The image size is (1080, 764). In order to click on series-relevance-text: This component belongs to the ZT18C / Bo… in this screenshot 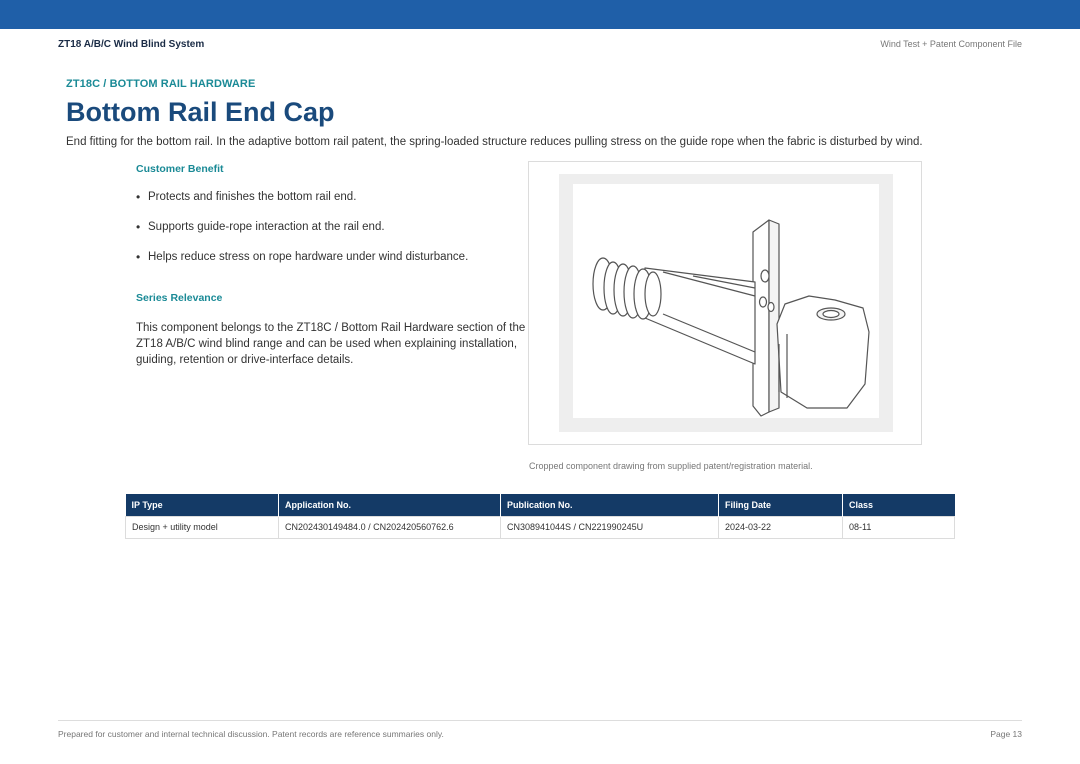, I will do `click(331, 344)`.